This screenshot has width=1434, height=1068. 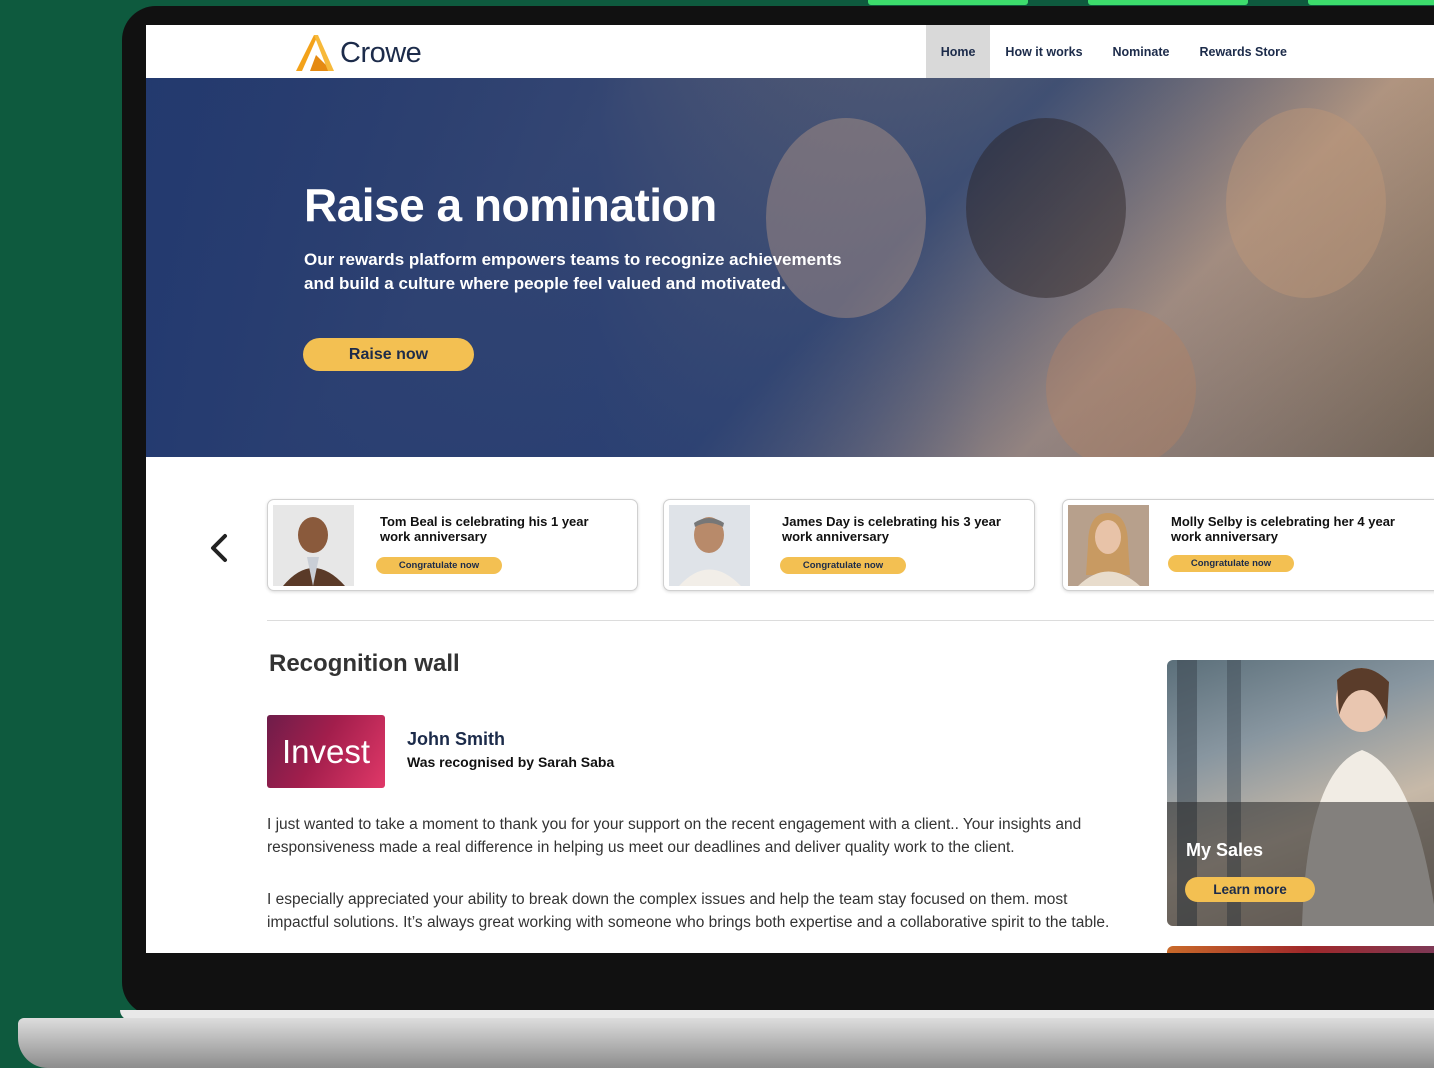 I want to click on laptop-base, so click(x=726, y=1043).